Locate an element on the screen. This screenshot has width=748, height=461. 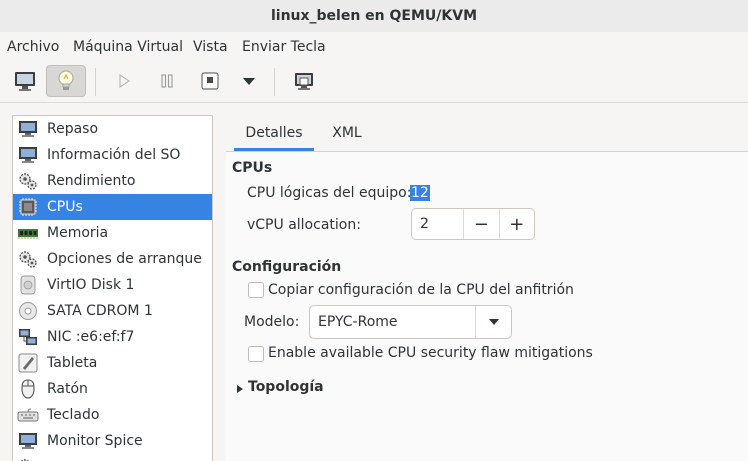
menu-archivo: Archivo is located at coordinates (33, 47).